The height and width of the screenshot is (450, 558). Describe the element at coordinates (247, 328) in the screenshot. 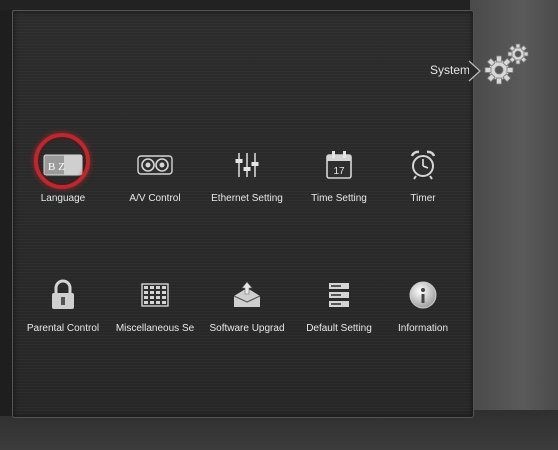

I see `menu-item-label: Software Upgrad` at that location.